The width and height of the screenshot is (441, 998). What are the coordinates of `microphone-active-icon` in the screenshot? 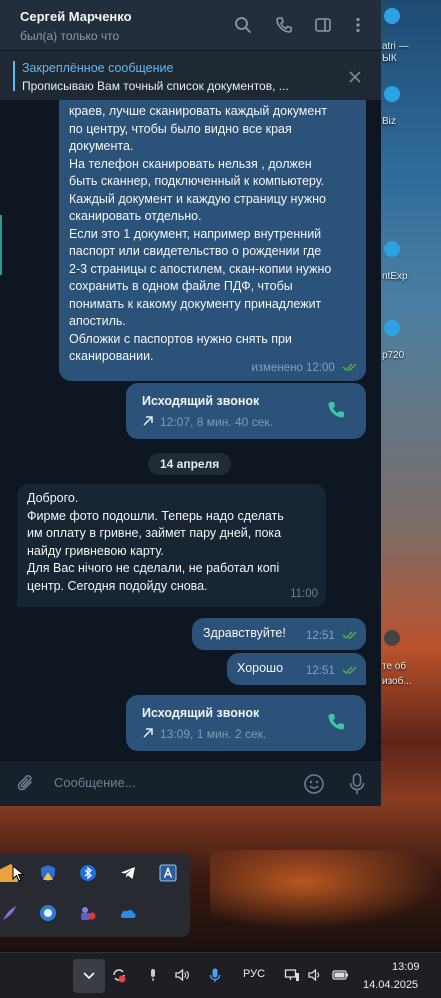 It's located at (215, 975).